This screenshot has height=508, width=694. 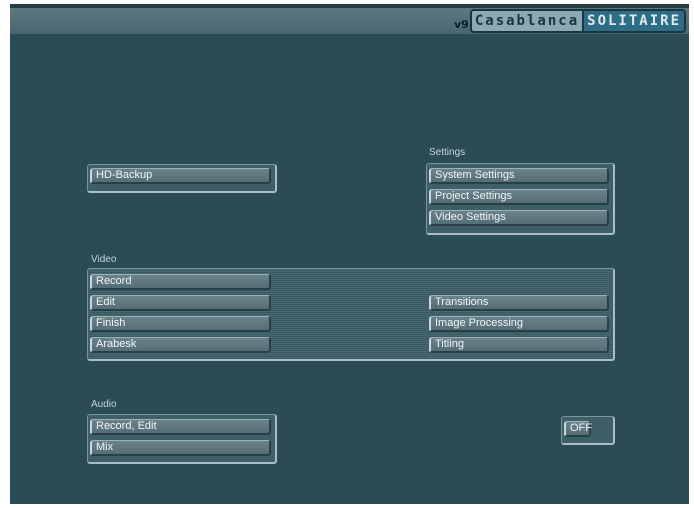 What do you see at coordinates (519, 218) in the screenshot?
I see `video-settings-button: Video Settings` at bounding box center [519, 218].